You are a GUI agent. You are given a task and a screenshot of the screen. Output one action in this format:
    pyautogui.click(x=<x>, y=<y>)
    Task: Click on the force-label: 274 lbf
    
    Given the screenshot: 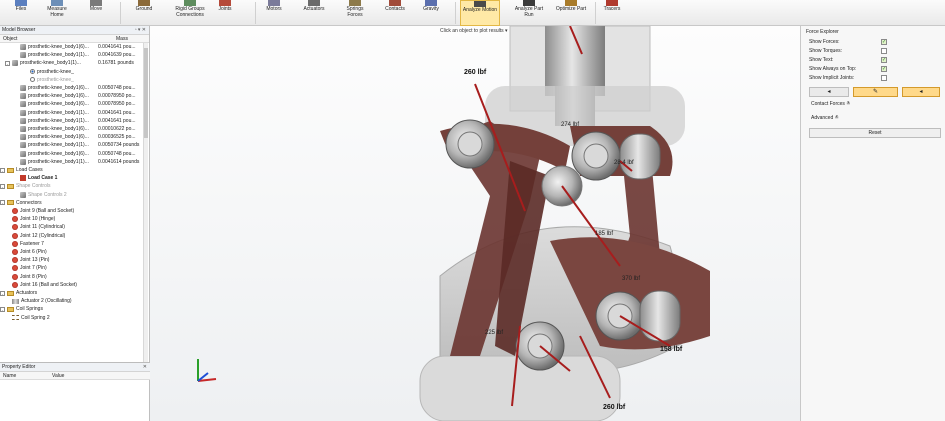 What is the action you would take?
    pyautogui.click(x=570, y=125)
    